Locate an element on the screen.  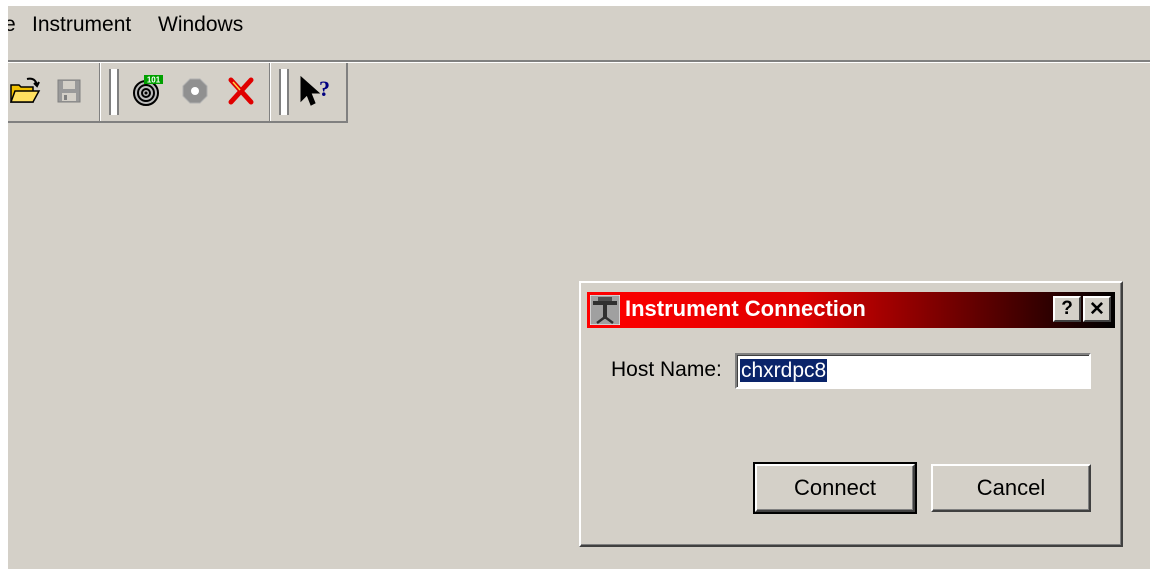
host-name-label: Host Name: is located at coordinates (666, 369).